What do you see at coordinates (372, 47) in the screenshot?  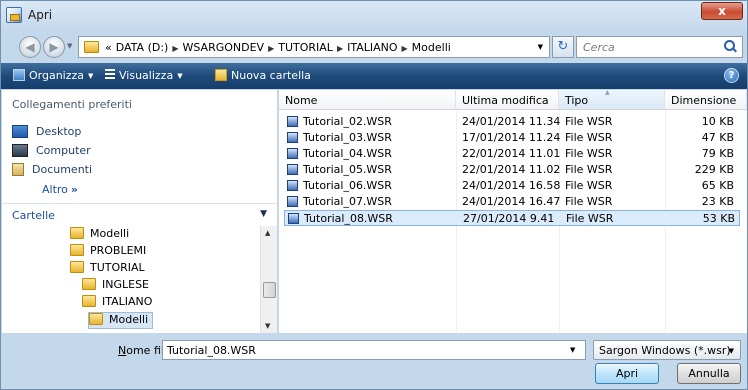 I see `breadcrumb-item: ITALIANO` at bounding box center [372, 47].